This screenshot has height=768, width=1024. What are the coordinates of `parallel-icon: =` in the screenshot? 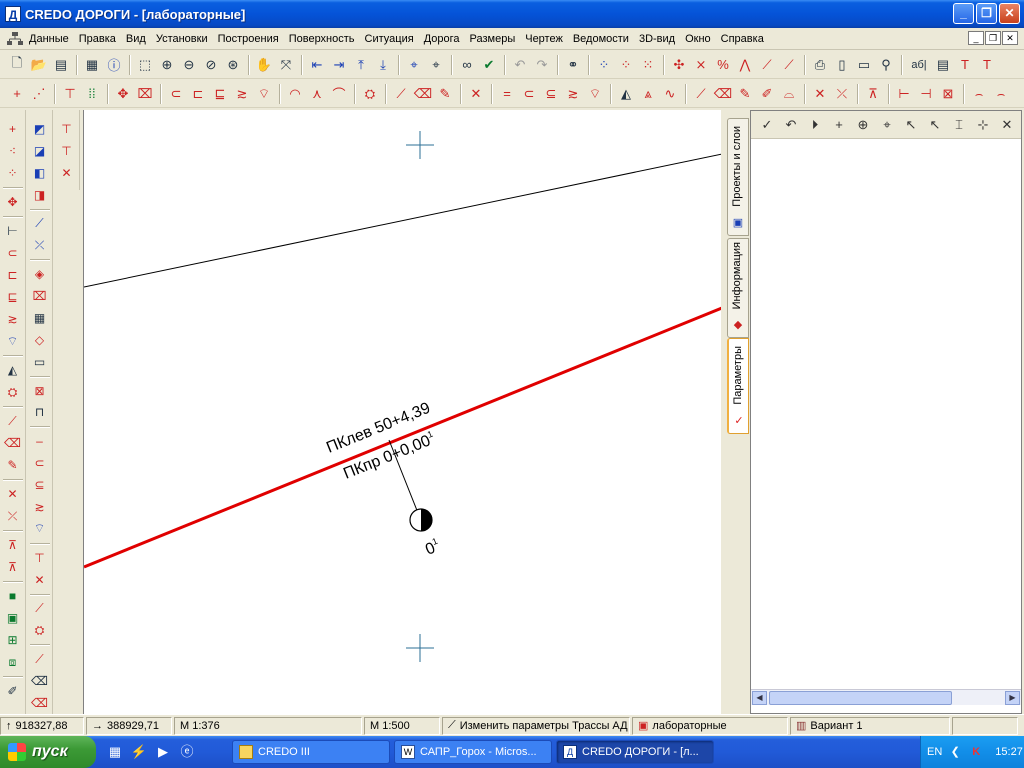 It's located at (507, 94).